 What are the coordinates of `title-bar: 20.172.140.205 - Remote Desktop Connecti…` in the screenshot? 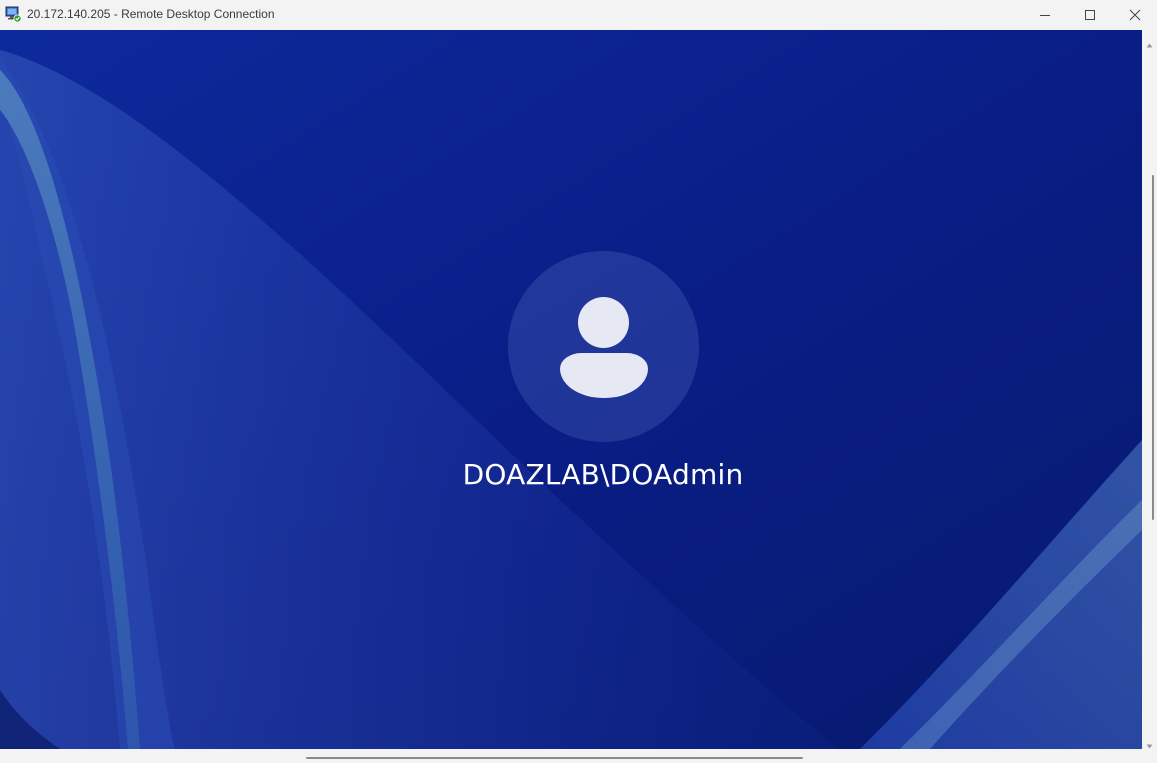 It's located at (578, 15).